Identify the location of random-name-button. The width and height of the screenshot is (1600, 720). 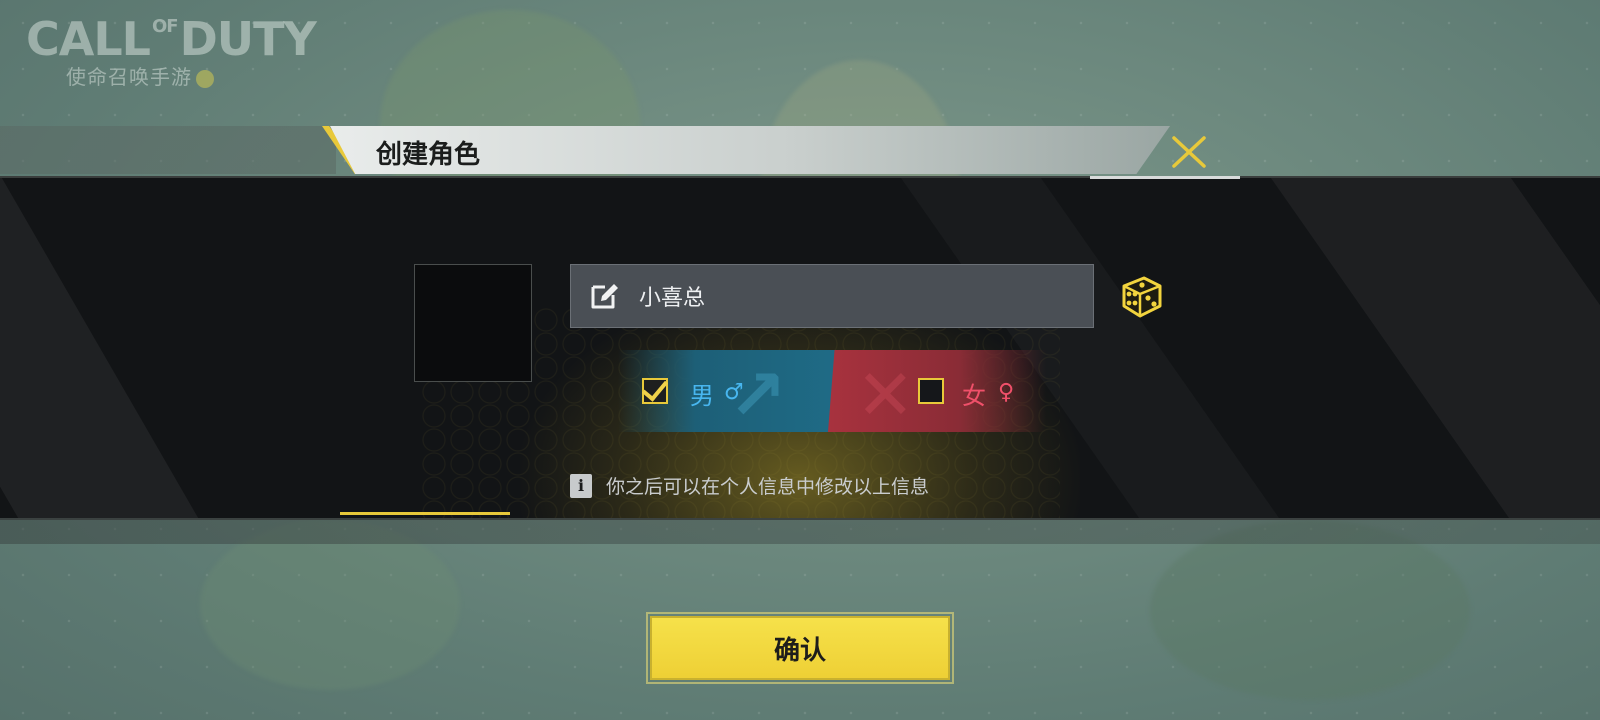
(1142, 296).